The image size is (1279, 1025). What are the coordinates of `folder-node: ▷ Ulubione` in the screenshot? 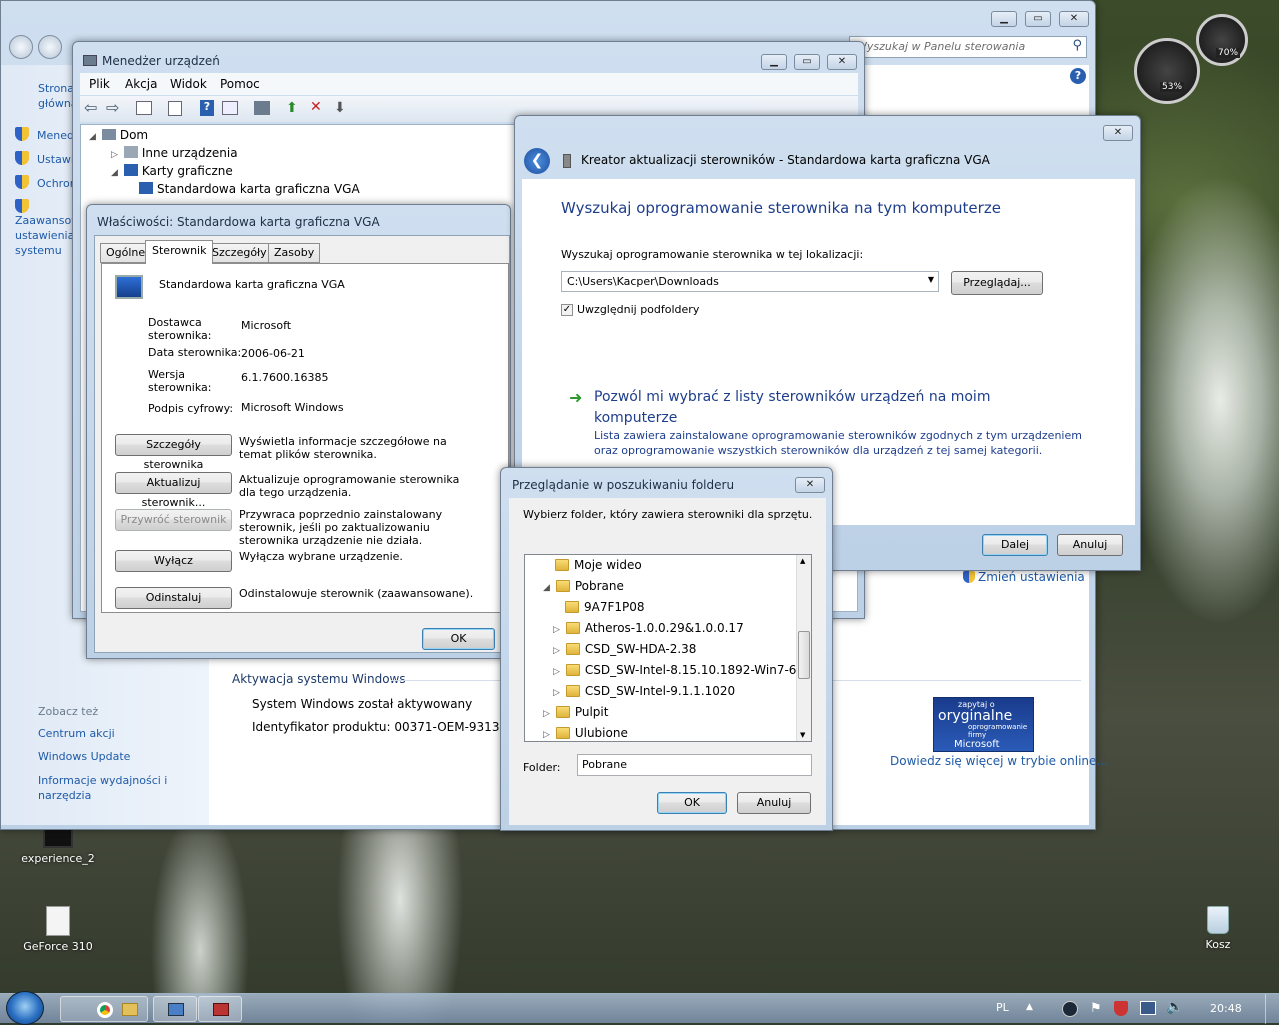 It's located at (585, 732).